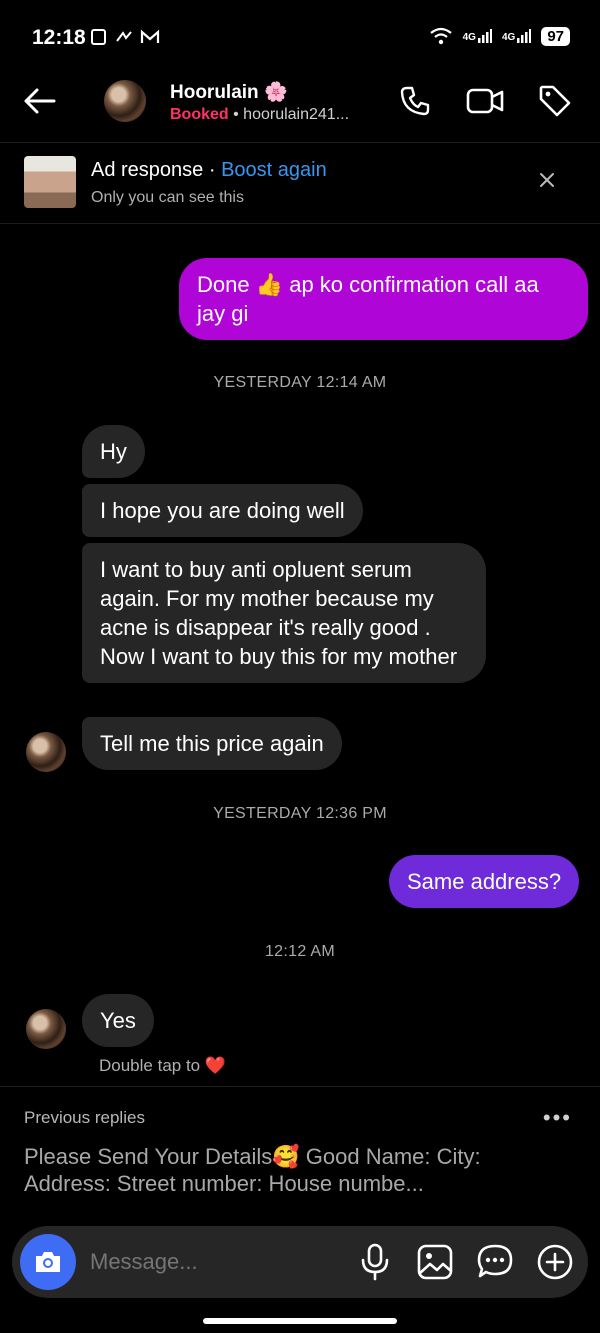 The width and height of the screenshot is (600, 1333). Describe the element at coordinates (84, 1117) in the screenshot. I see `previous-replies-title: Previous replies` at that location.